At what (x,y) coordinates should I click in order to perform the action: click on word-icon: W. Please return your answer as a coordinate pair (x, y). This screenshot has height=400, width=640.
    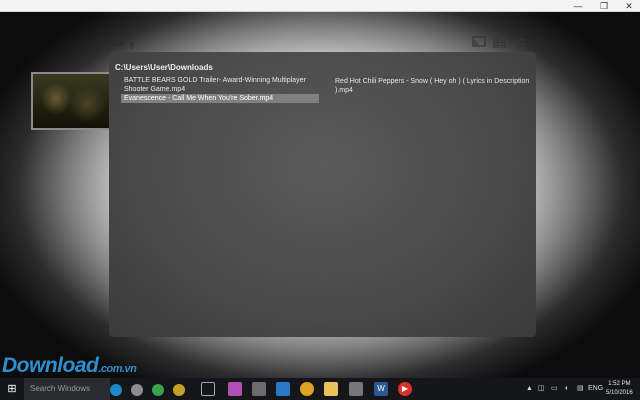
    Looking at the image, I should click on (381, 389).